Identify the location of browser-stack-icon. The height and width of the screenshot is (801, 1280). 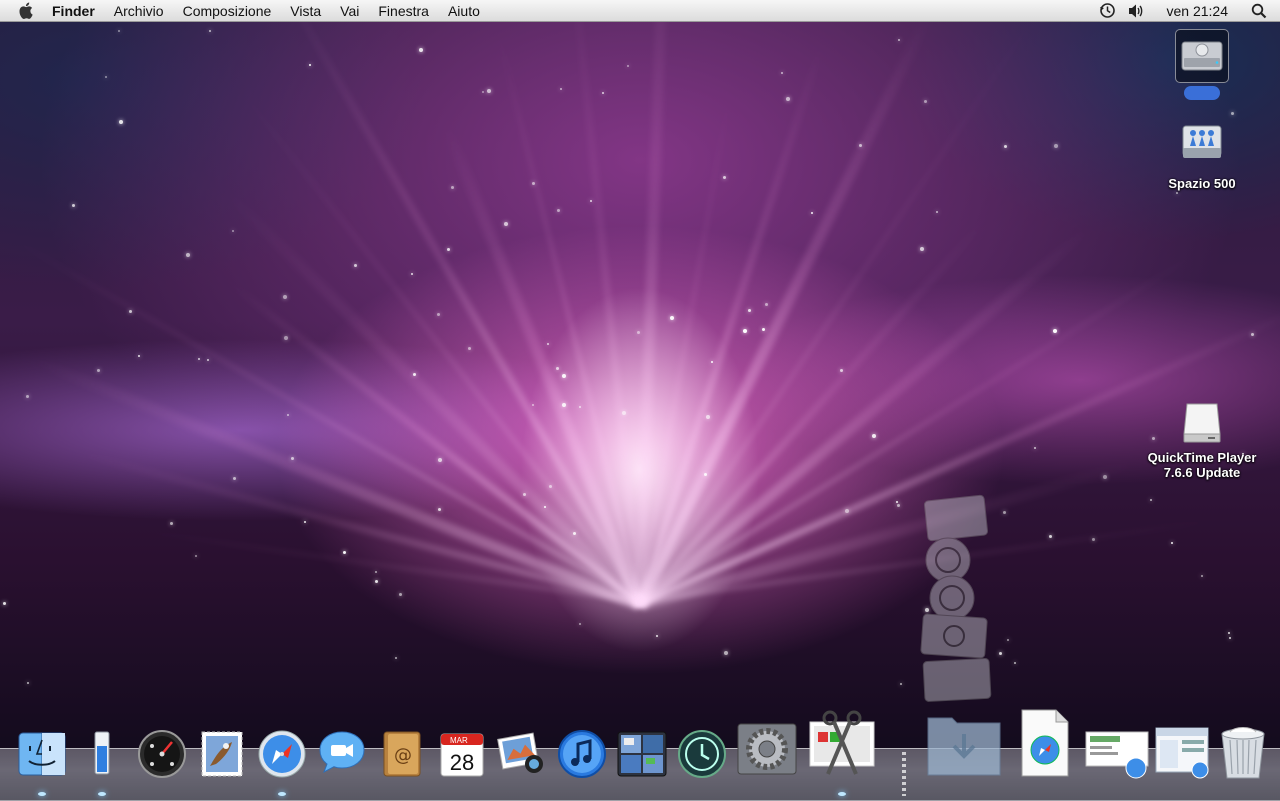
(1183, 753).